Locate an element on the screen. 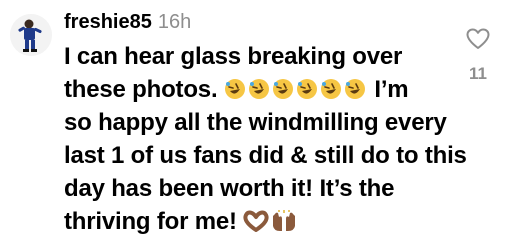 Image resolution: width=508 pixels, height=240 pixels. comment-line: thriving for me! is located at coordinates (251, 221).